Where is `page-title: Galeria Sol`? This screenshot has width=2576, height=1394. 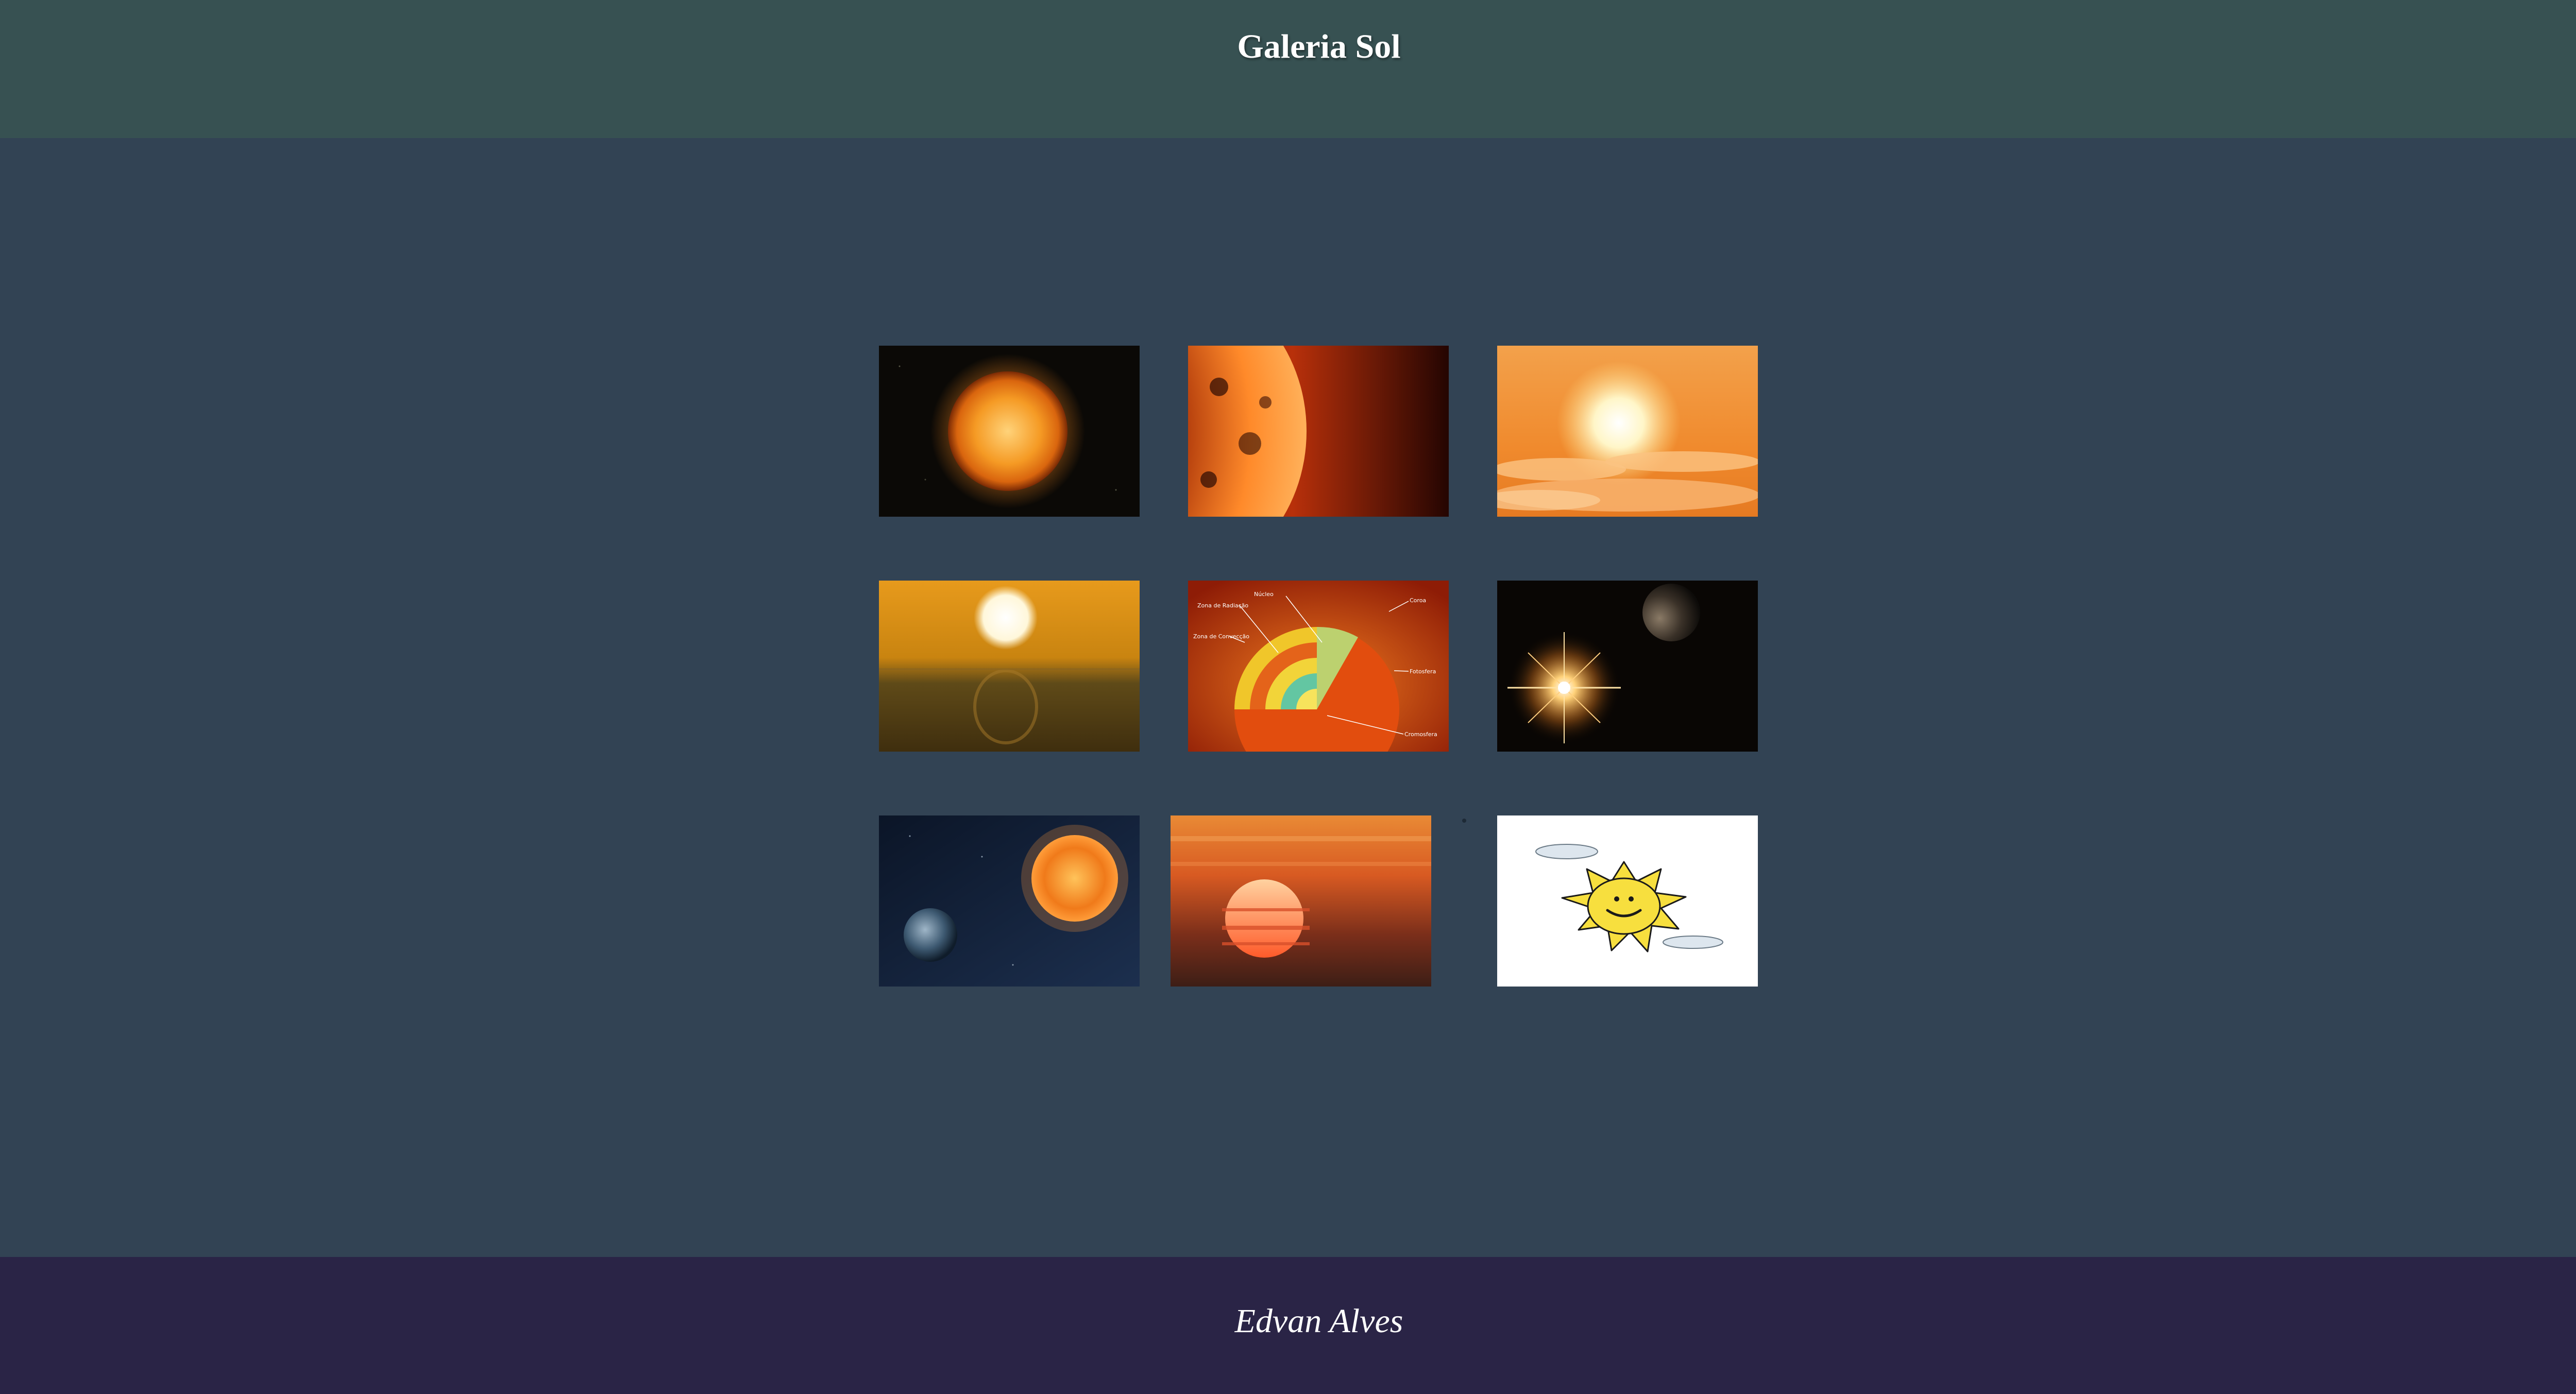
page-title: Galeria Sol is located at coordinates (1319, 46).